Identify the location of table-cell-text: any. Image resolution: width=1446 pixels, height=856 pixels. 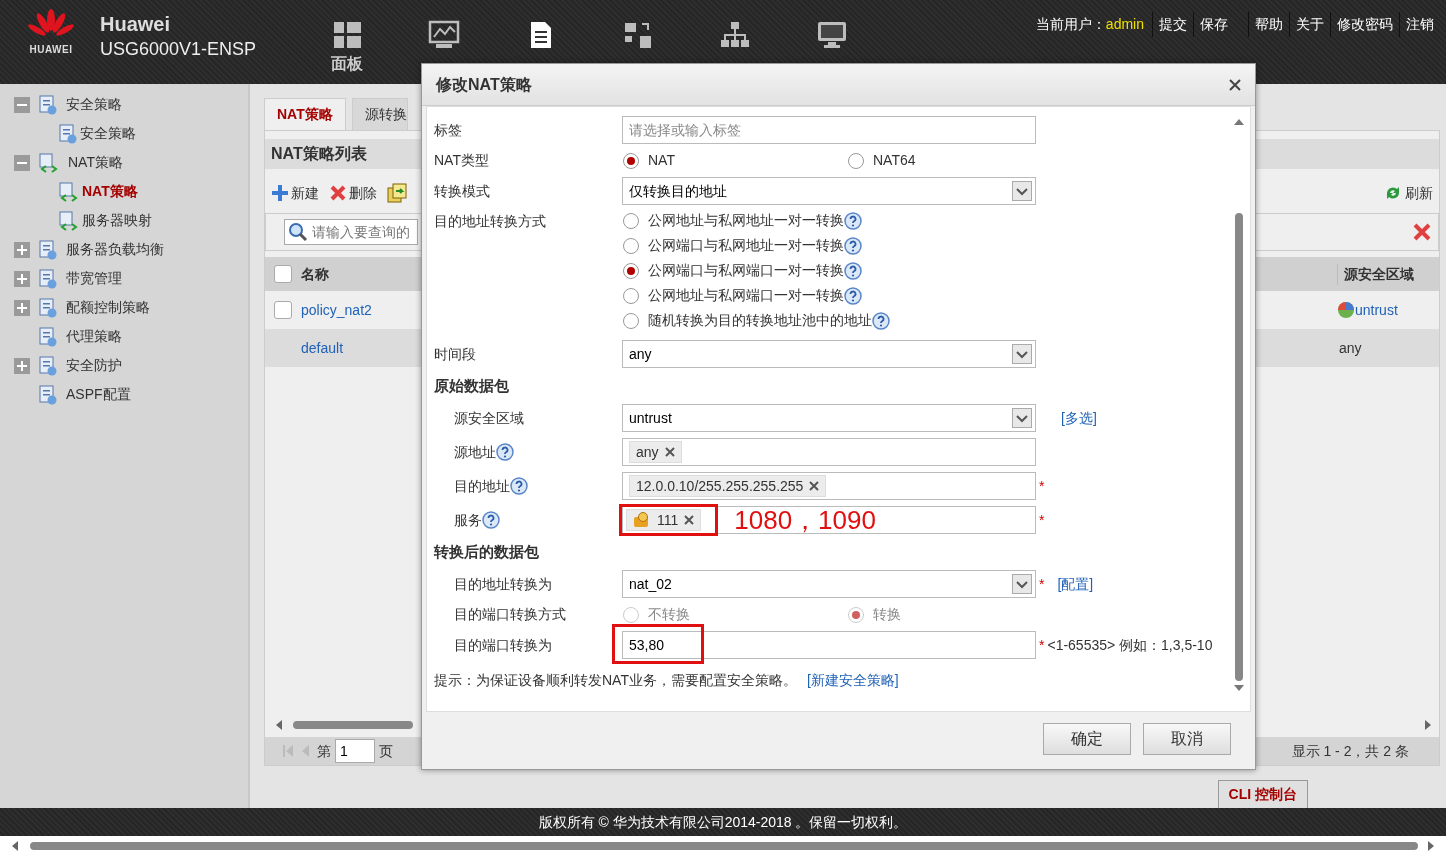
(1350, 348).